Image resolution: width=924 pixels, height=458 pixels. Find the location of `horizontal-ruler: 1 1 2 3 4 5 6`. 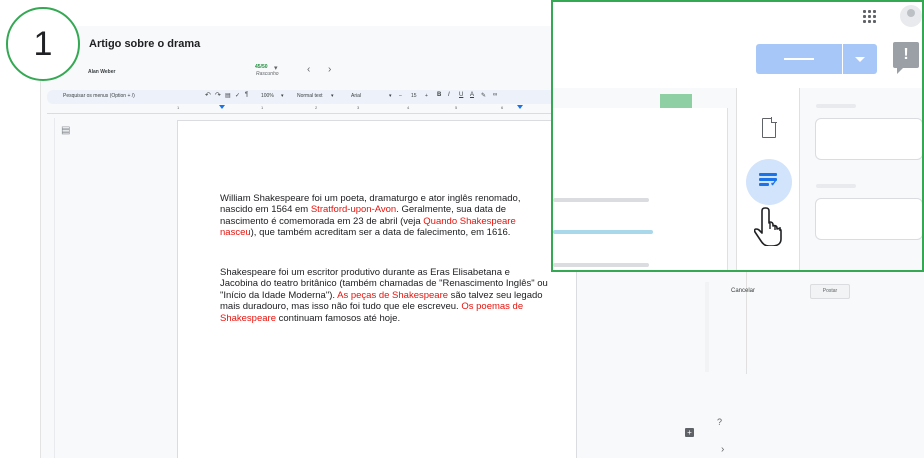

horizontal-ruler: 1 1 2 3 4 5 6 is located at coordinates (317, 109).